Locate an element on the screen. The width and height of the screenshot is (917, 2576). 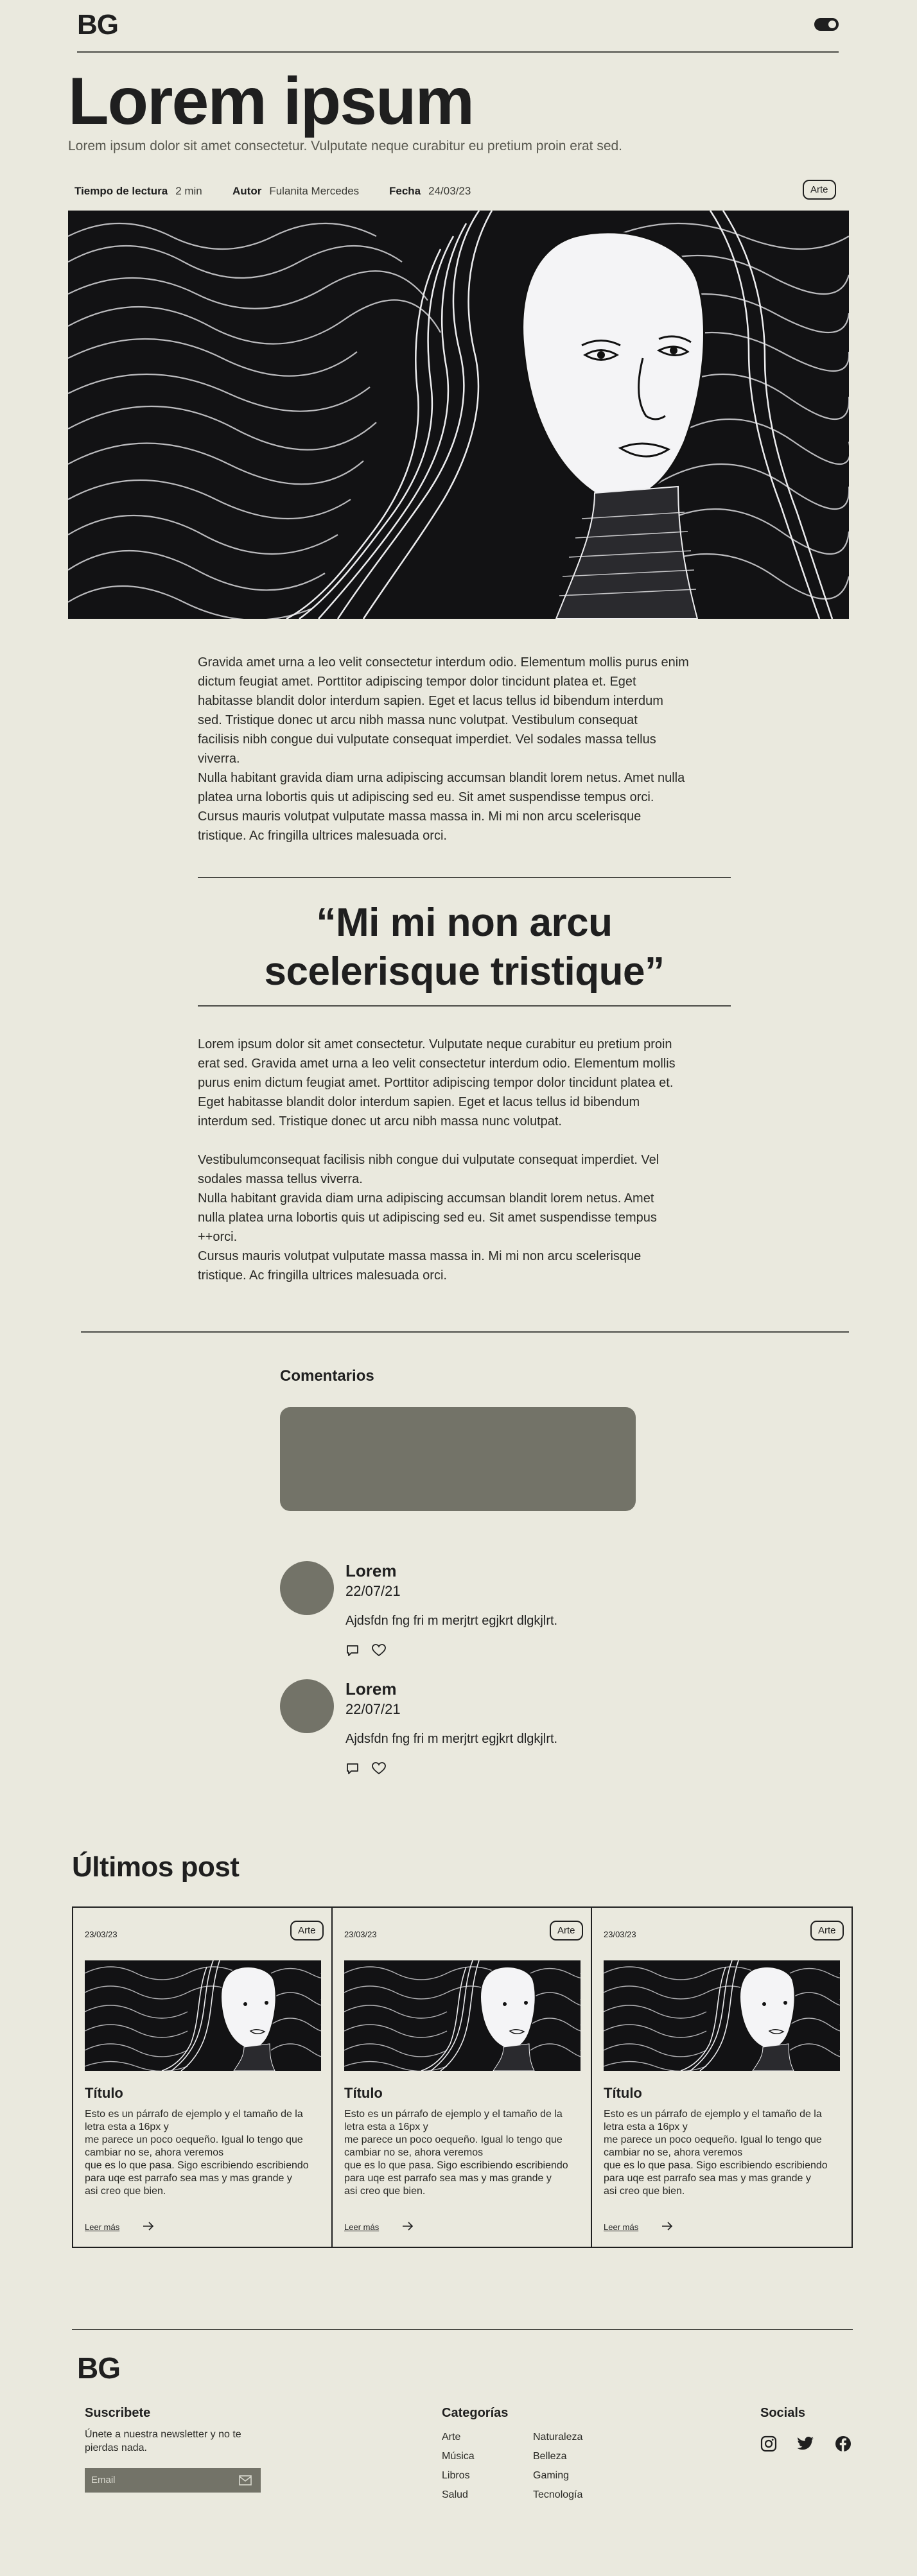
site-logo: BG is located at coordinates (98, 25).